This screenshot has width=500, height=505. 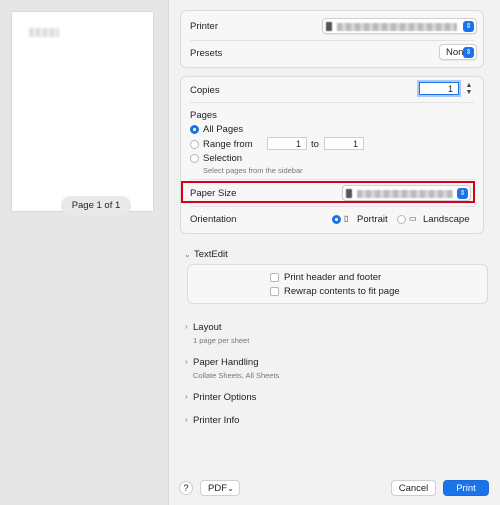 What do you see at coordinates (342, 291) in the screenshot?
I see `rewrap-label: Rewrap contents to fit page` at bounding box center [342, 291].